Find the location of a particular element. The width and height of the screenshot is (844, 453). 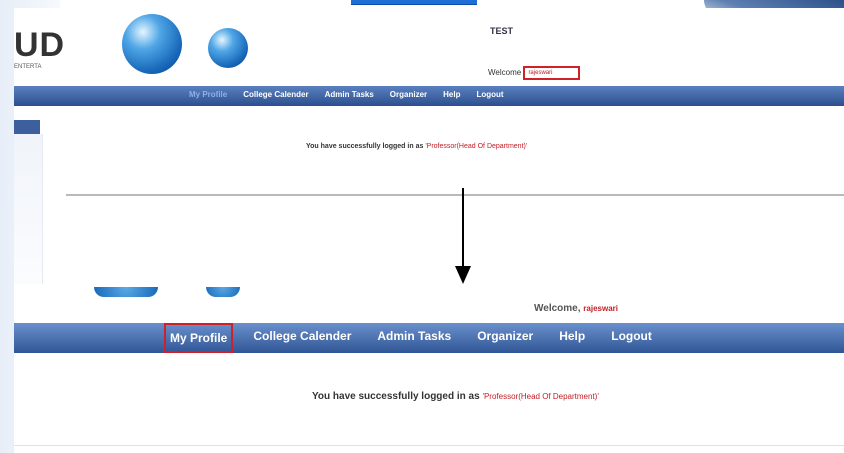

site-logo-subtext: ENTERTA is located at coordinates (28, 67).